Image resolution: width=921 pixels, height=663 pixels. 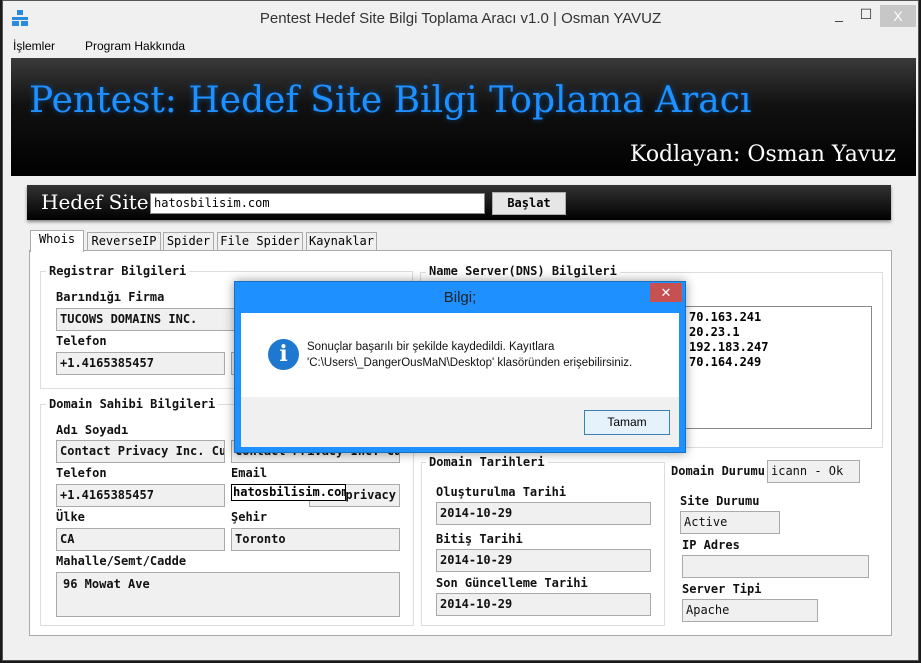 What do you see at coordinates (124, 241) in the screenshot?
I see `tab-reverseip: ReverseIP` at bounding box center [124, 241].